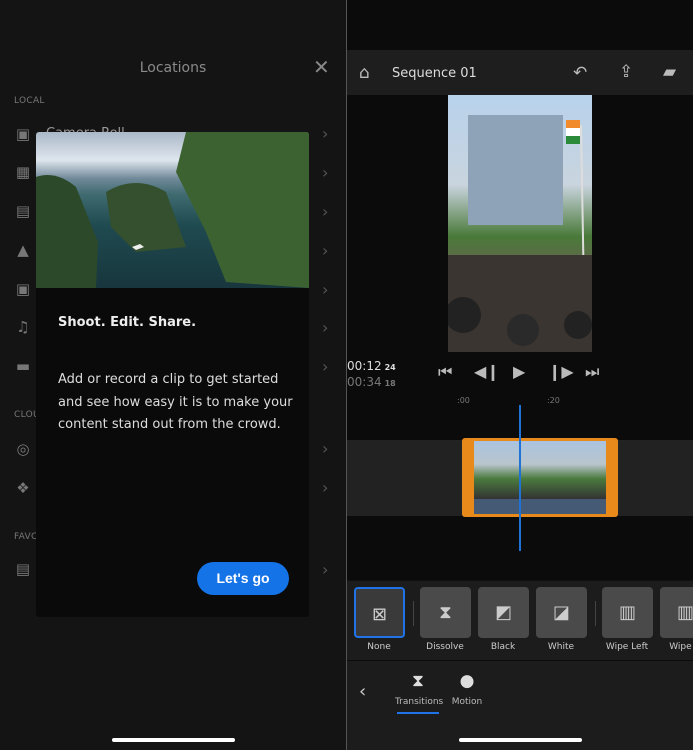 The image size is (693, 750). I want to click on playhead, so click(520, 478).